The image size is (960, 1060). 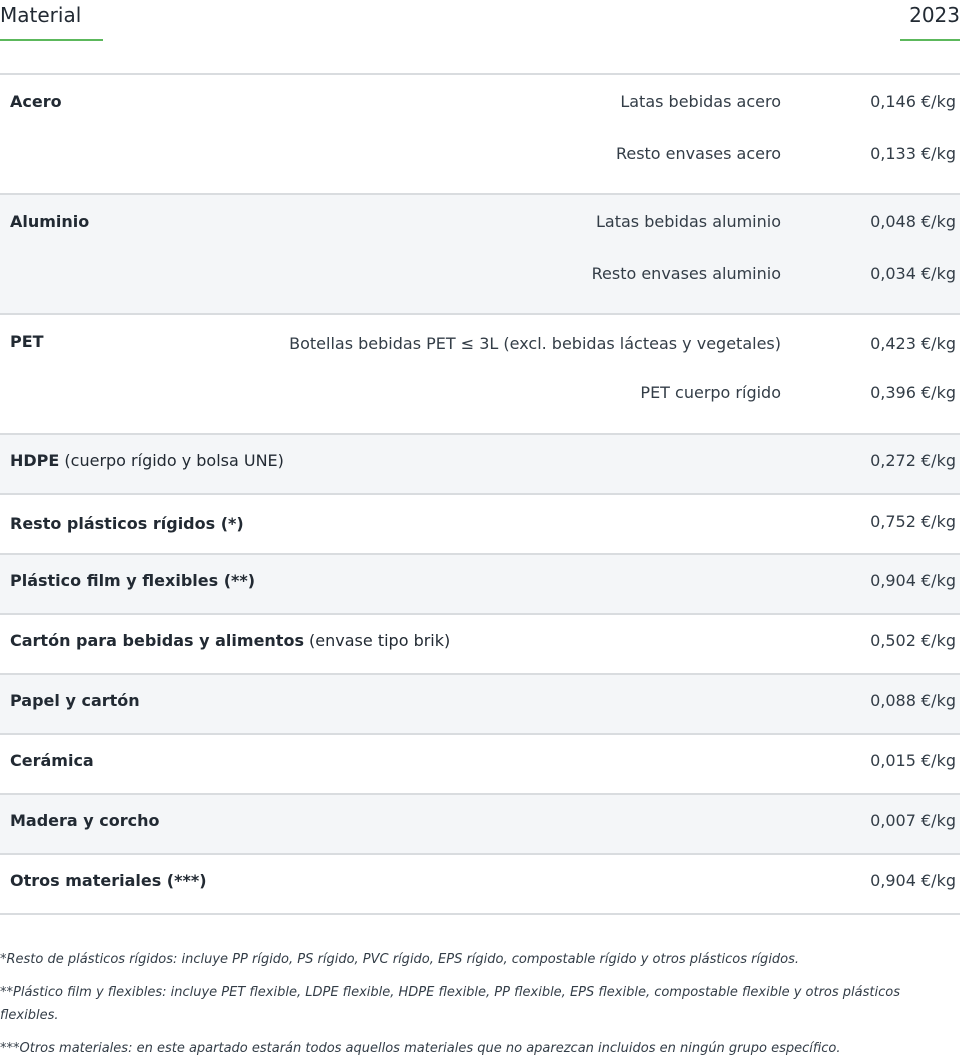 What do you see at coordinates (27, 341) in the screenshot?
I see `material-name: PET` at bounding box center [27, 341].